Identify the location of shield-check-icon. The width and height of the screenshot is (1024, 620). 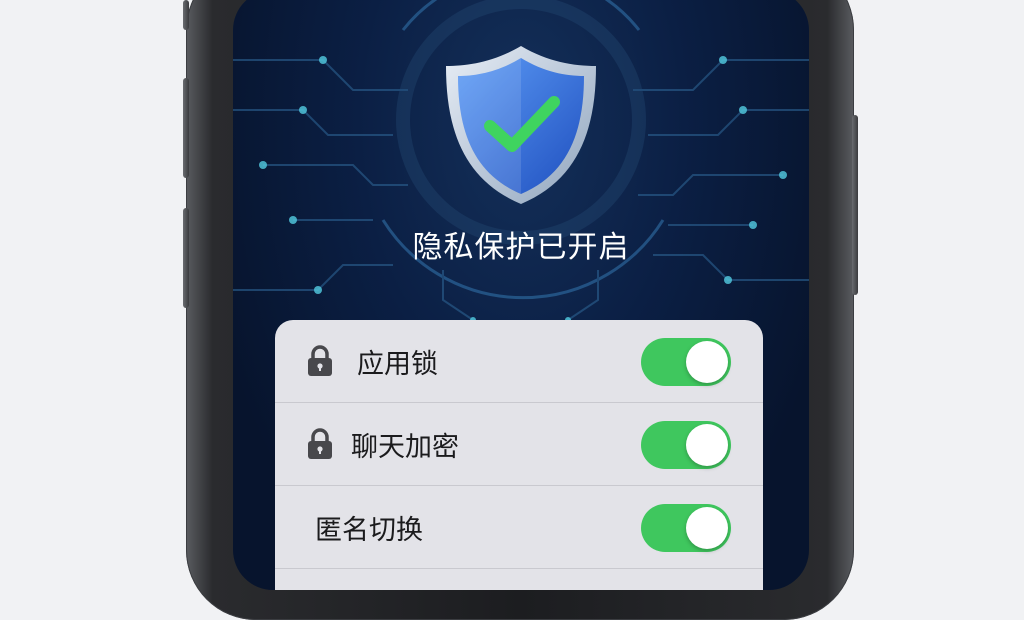
(521, 125).